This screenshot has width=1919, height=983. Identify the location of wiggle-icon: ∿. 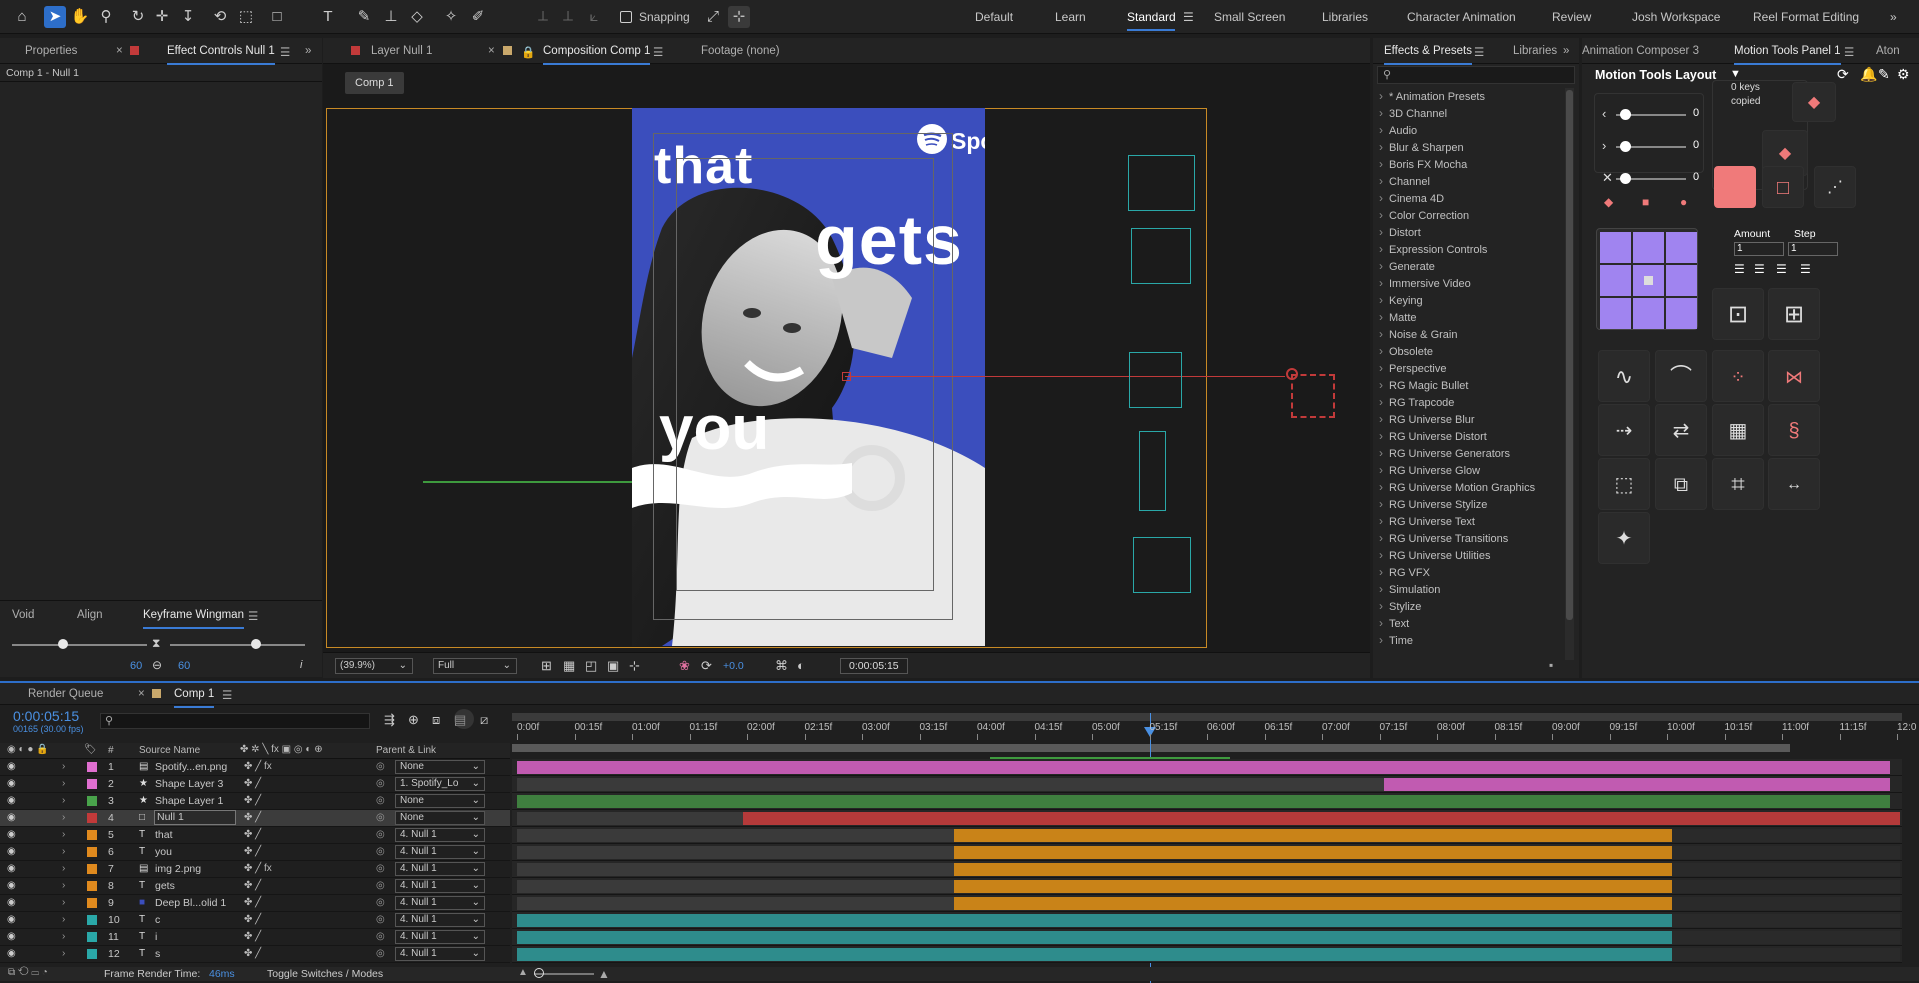
(1624, 376).